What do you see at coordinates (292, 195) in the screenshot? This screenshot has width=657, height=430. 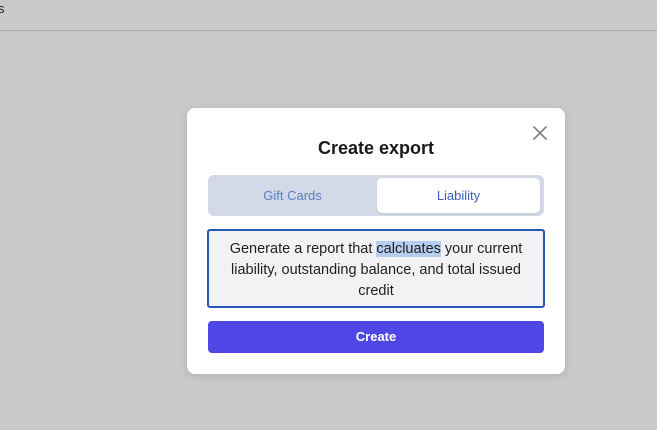 I see `tab-gift-cards: Gift Cards` at bounding box center [292, 195].